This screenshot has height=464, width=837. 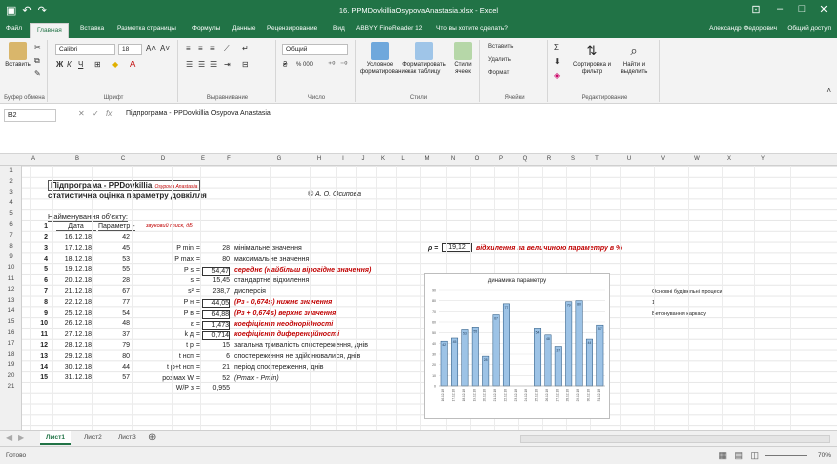 What do you see at coordinates (37, 73) in the screenshot?
I see `format-painter-icon: ✎` at bounding box center [37, 73].